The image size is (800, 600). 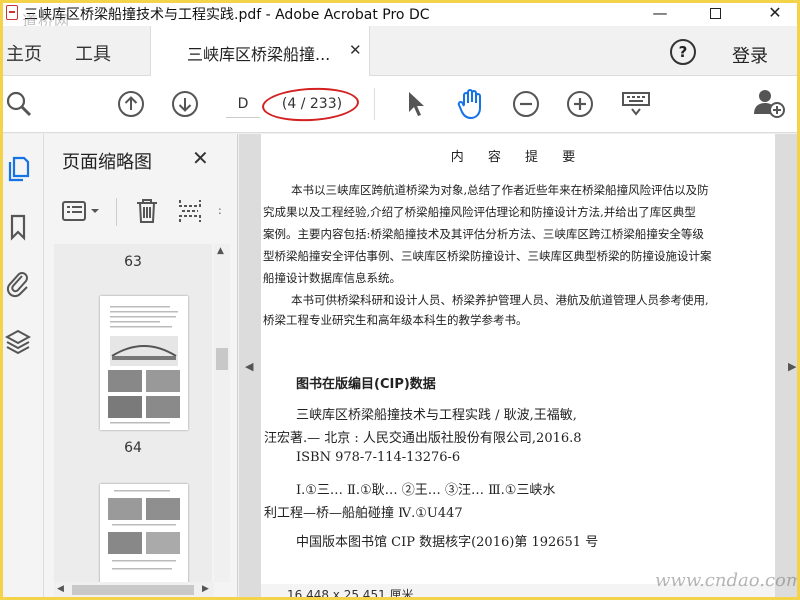 What do you see at coordinates (133, 262) in the screenshot?
I see `thumbnail-label: 63` at bounding box center [133, 262].